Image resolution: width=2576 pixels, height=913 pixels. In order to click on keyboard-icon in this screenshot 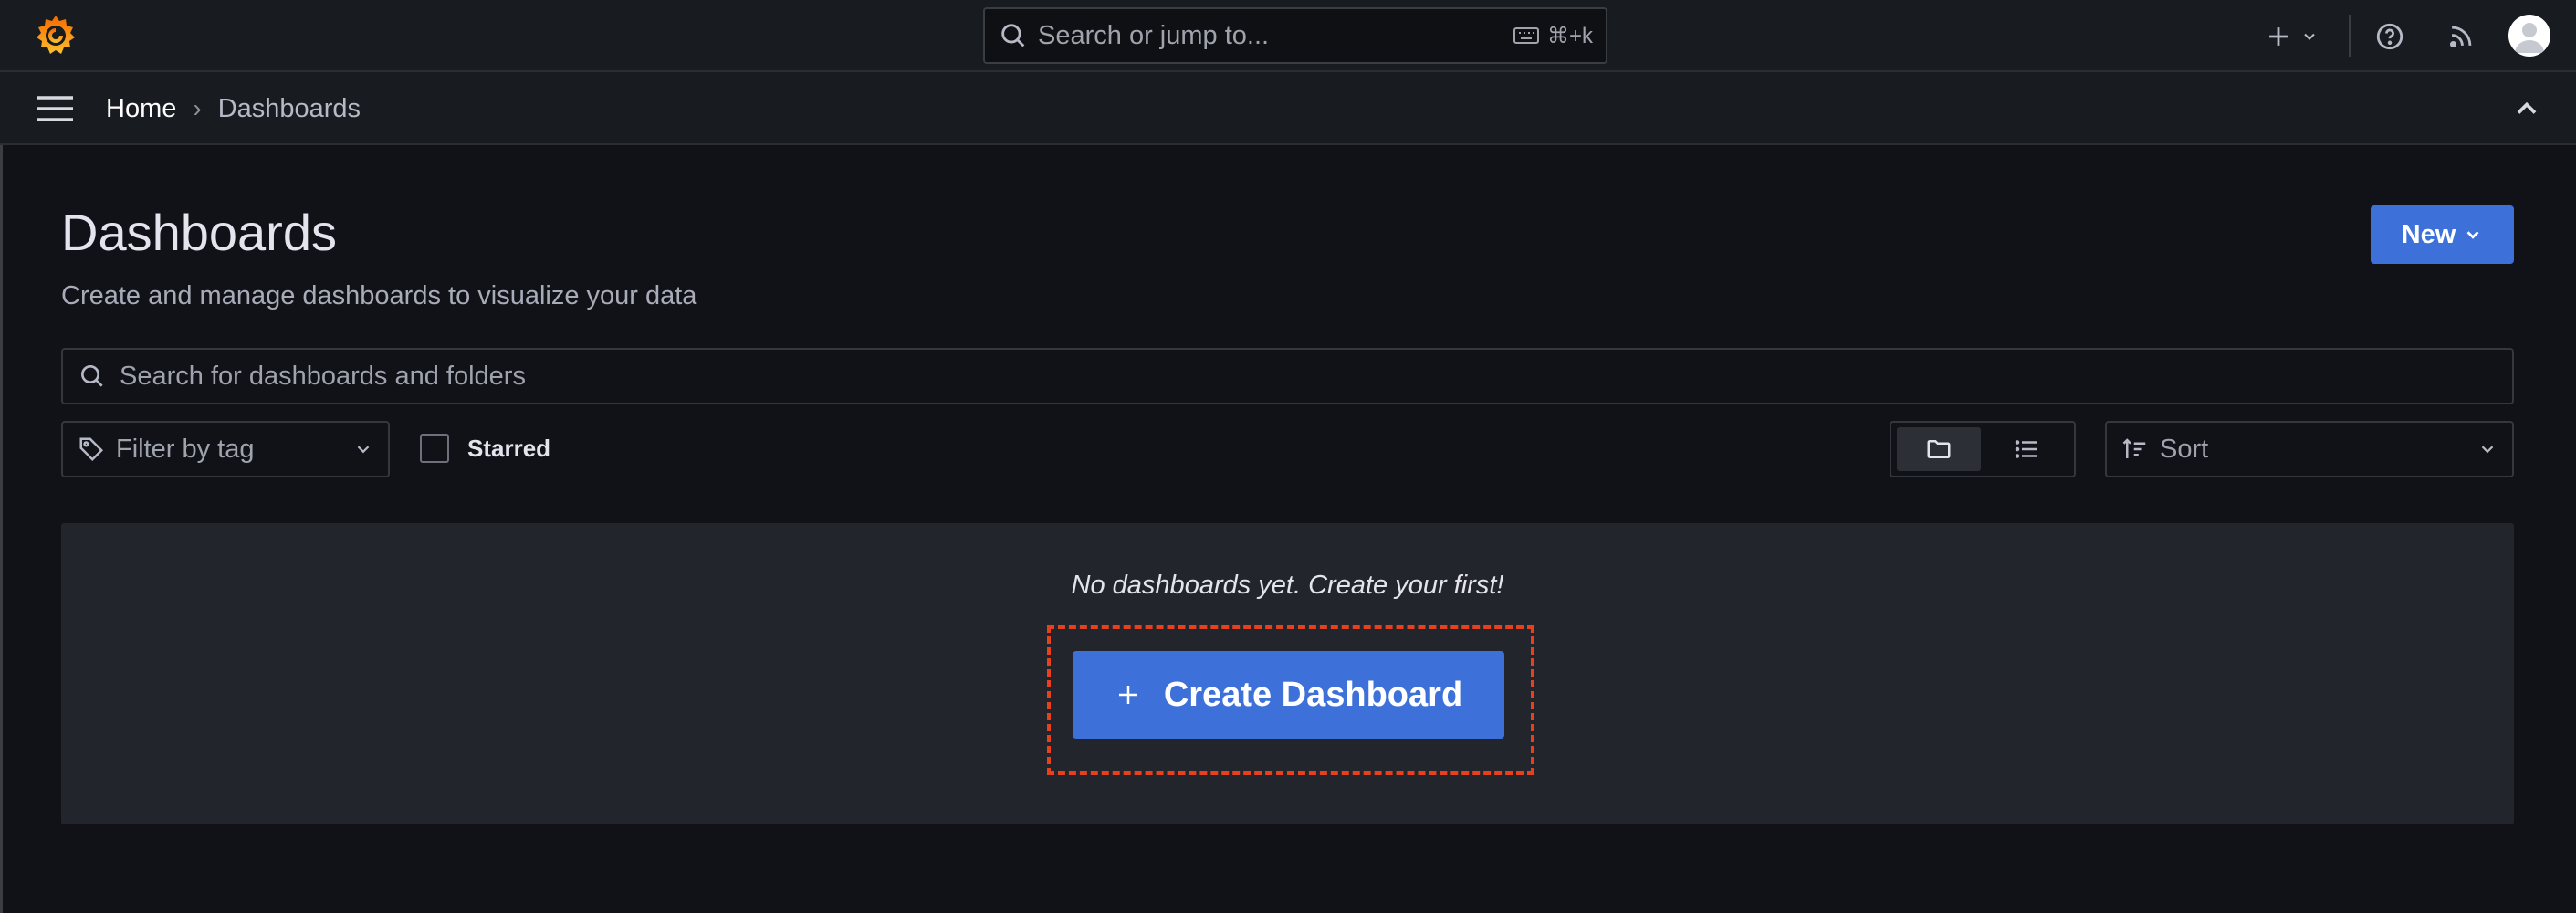, I will do `click(1526, 35)`.